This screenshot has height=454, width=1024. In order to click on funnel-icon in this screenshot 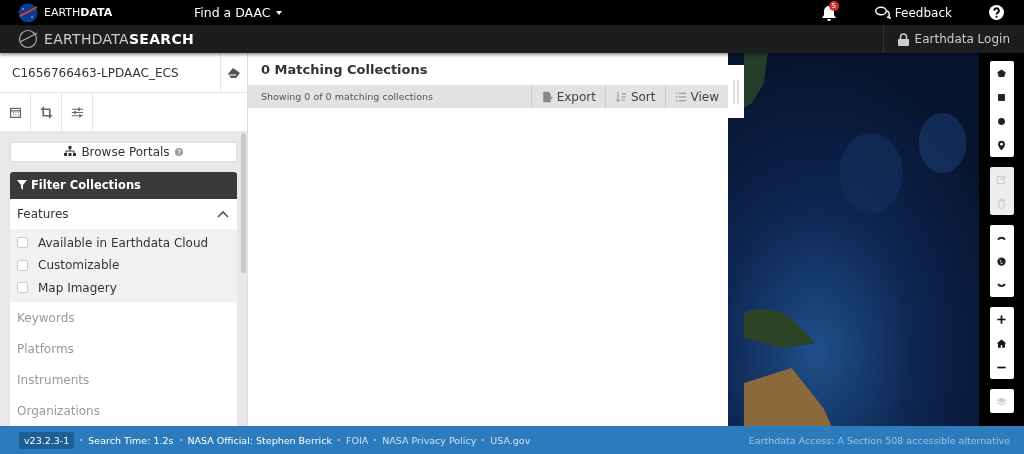, I will do `click(22, 185)`.